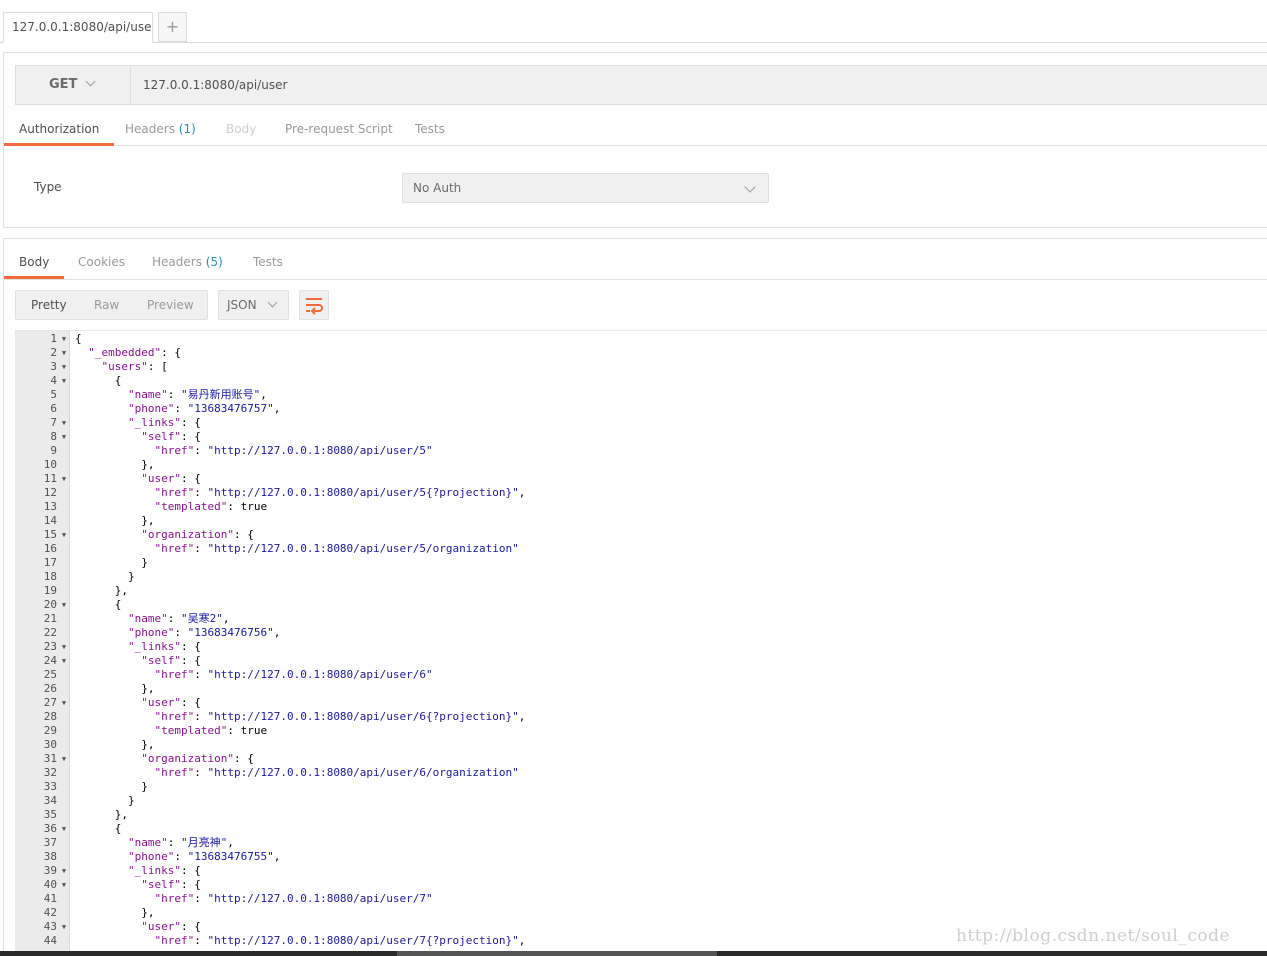 The image size is (1267, 956). Describe the element at coordinates (134, 352) in the screenshot. I see `code-text: "_embedded": {` at that location.